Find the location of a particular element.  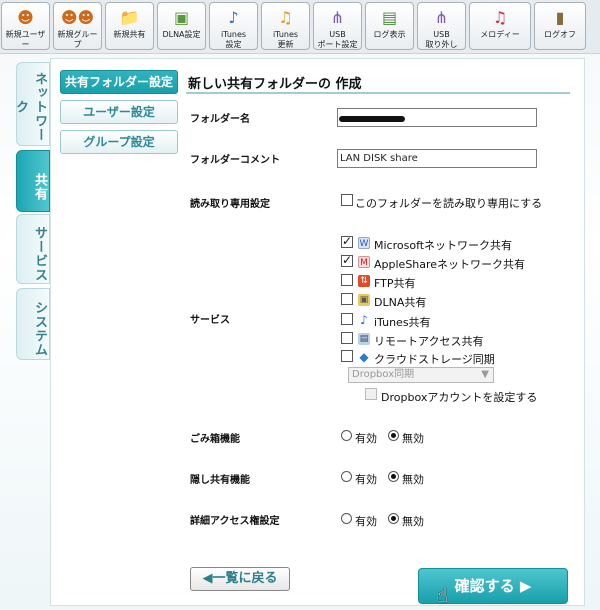

itunes-settings-button: ♪ iTunes 設定 is located at coordinates (233, 26).